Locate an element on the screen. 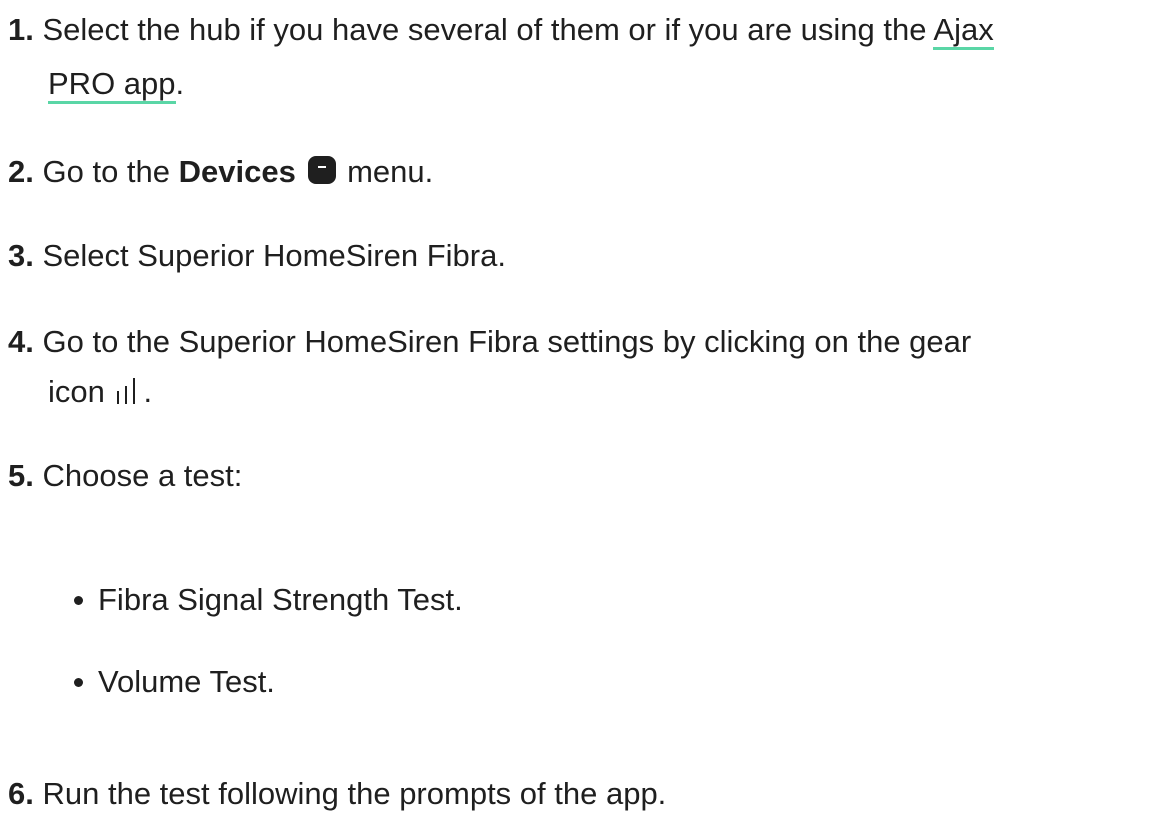  step-number: 1. is located at coordinates (21, 29).